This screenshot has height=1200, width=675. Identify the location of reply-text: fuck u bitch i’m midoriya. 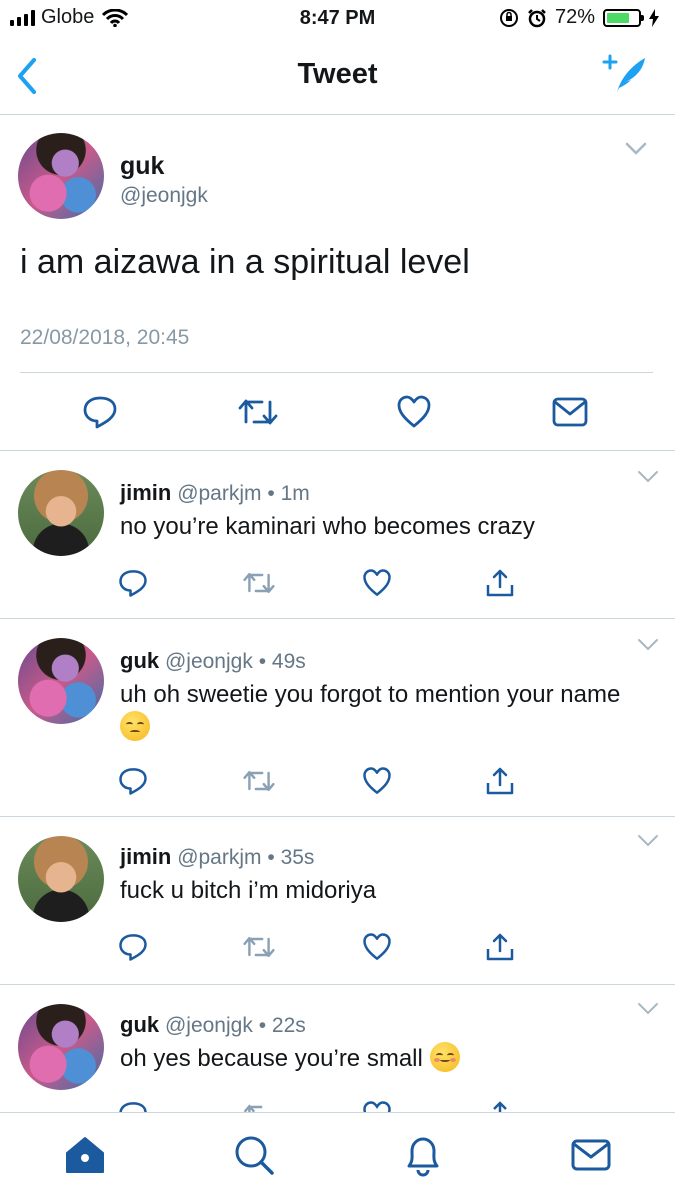
(380, 890).